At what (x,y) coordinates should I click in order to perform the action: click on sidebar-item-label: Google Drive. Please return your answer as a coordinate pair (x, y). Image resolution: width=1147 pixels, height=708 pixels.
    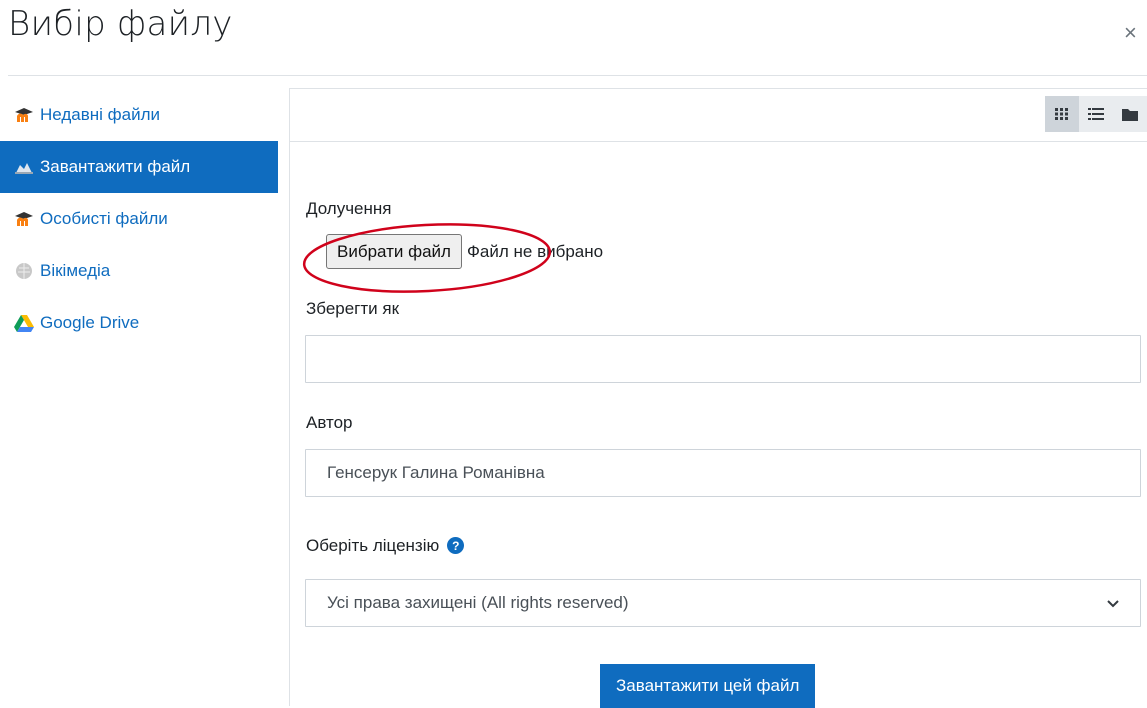
    Looking at the image, I should click on (90, 322).